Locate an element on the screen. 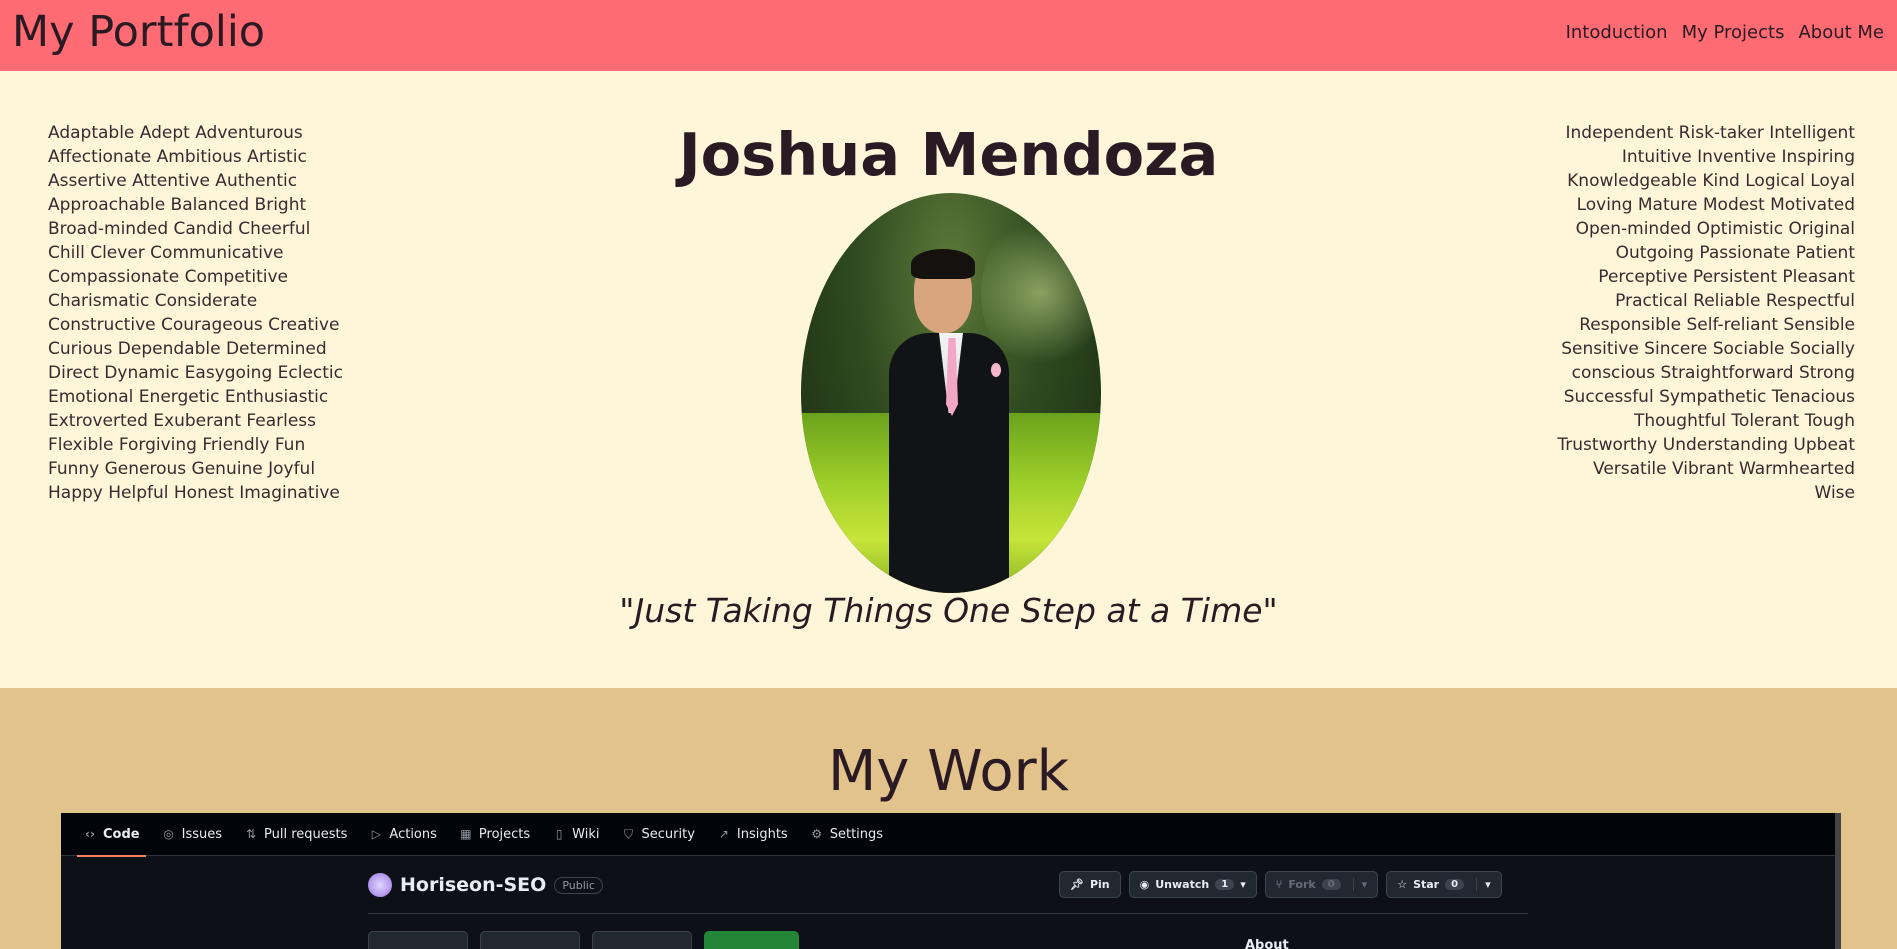 This screenshot has height=949, width=1897. unwatch-count: 1 is located at coordinates (1225, 884).